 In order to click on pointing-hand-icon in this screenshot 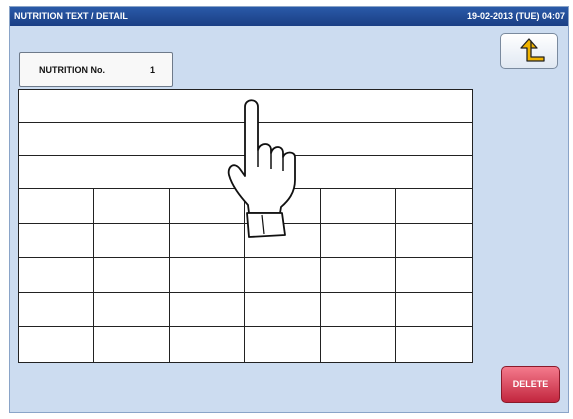, I will do `click(261, 168)`.